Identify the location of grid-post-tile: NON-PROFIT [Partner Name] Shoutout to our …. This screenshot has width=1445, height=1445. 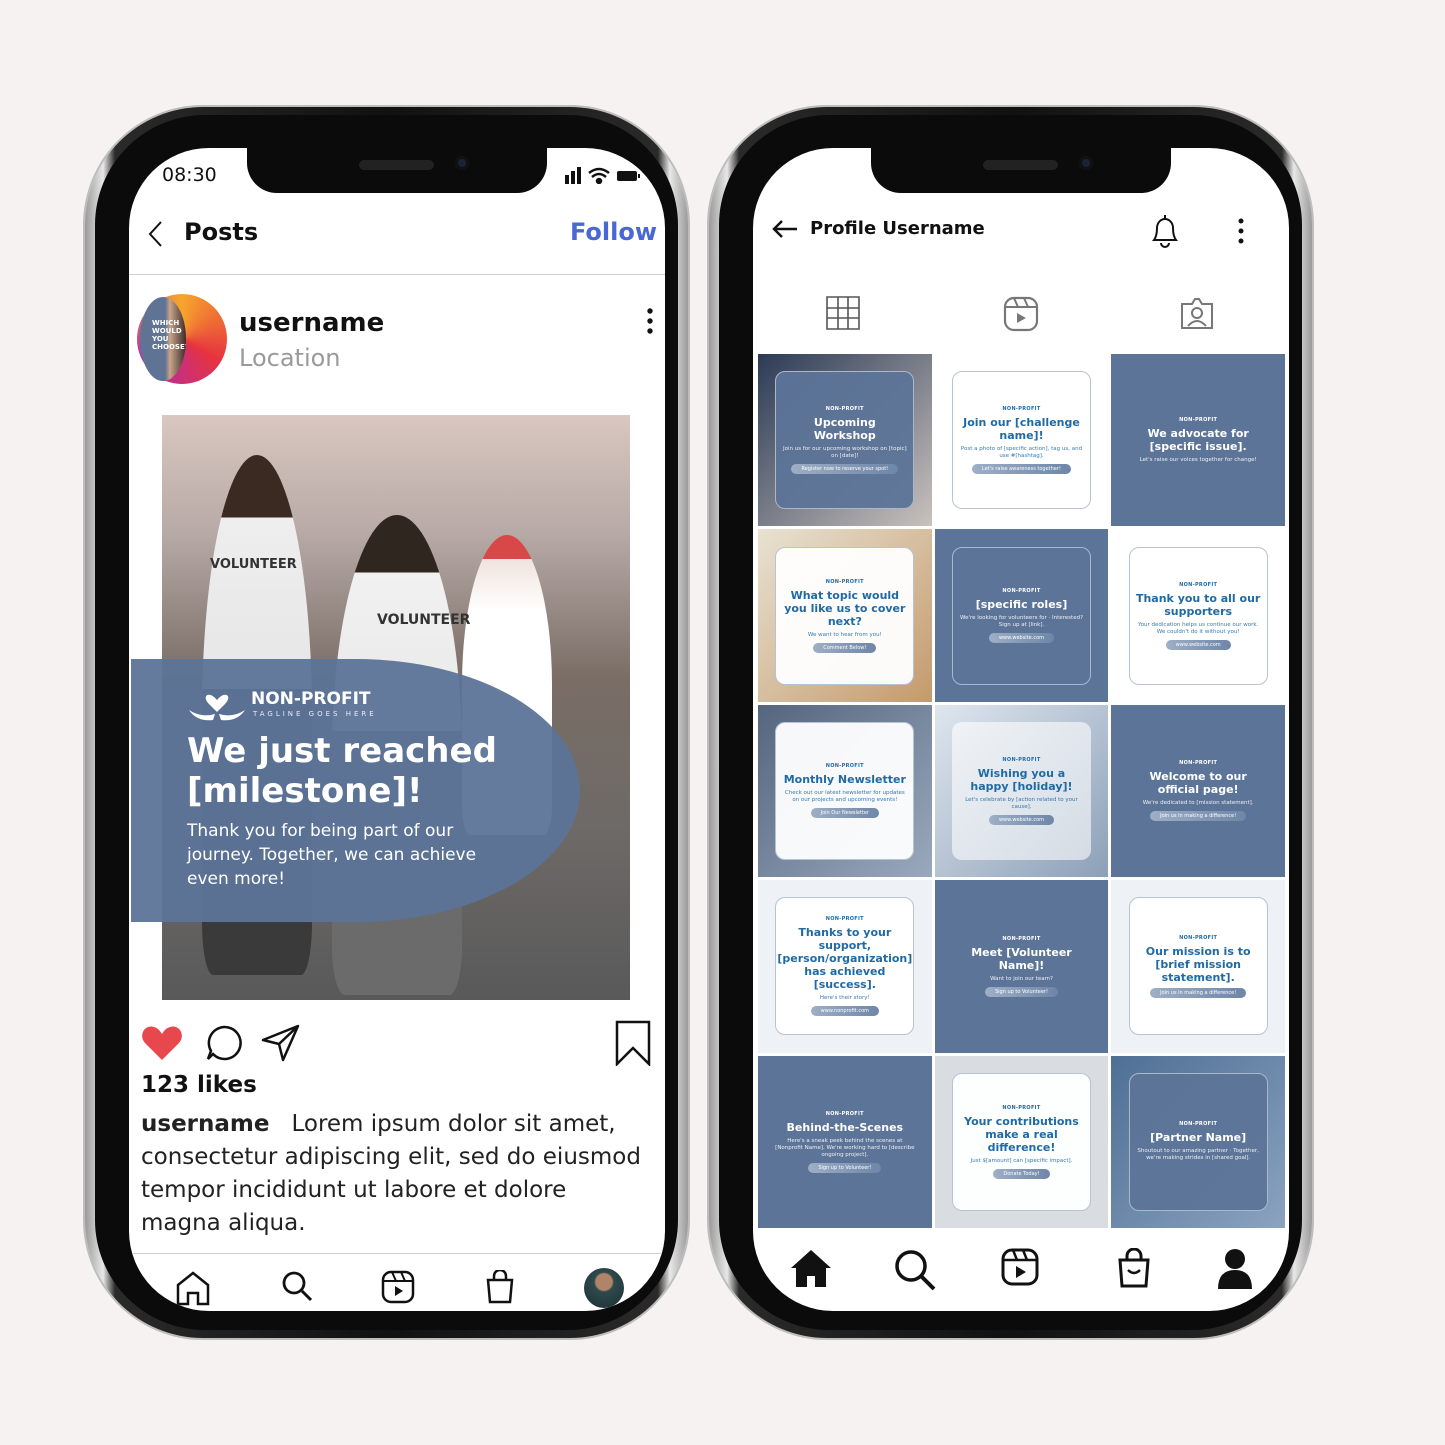
(1198, 1141).